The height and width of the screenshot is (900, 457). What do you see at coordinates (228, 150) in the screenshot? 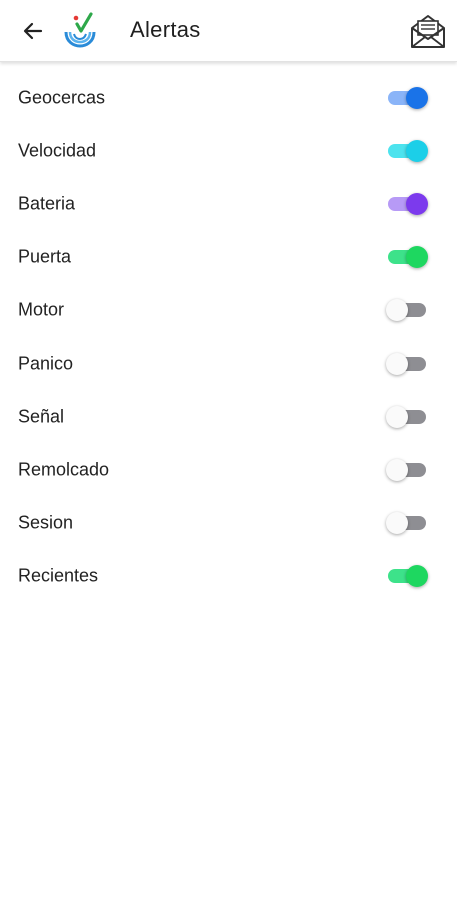
I see `alert-row-velocidad: Velocidad` at bounding box center [228, 150].